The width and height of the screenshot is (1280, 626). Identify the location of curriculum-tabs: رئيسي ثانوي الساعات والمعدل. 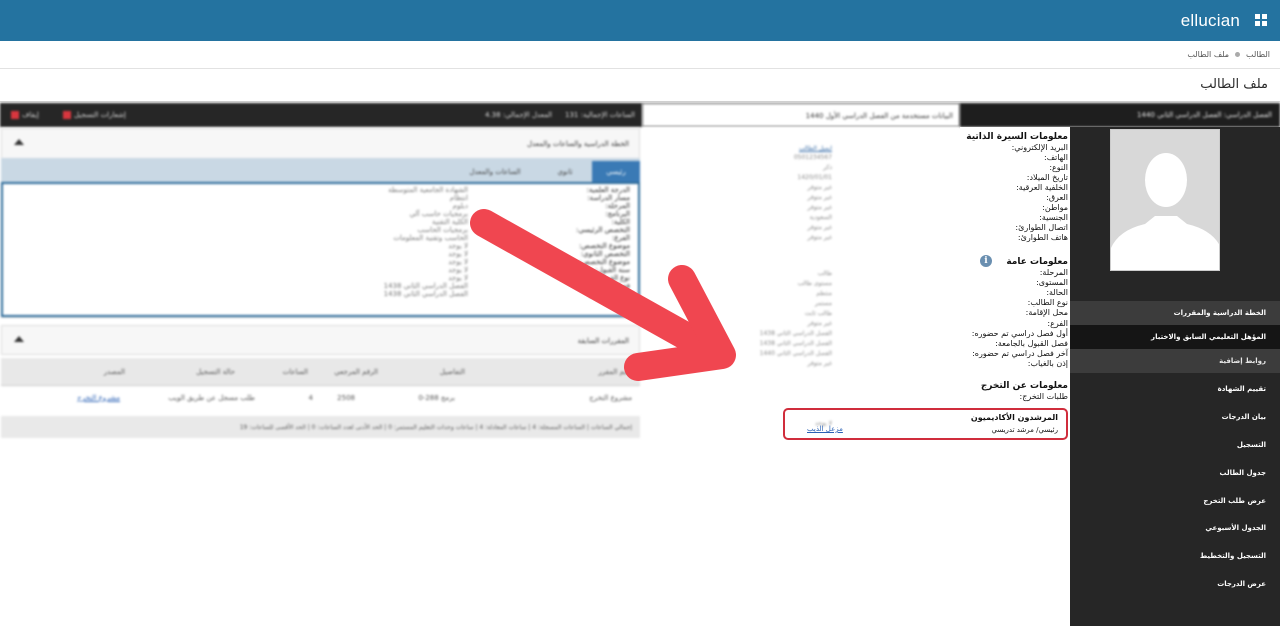
(320, 170).